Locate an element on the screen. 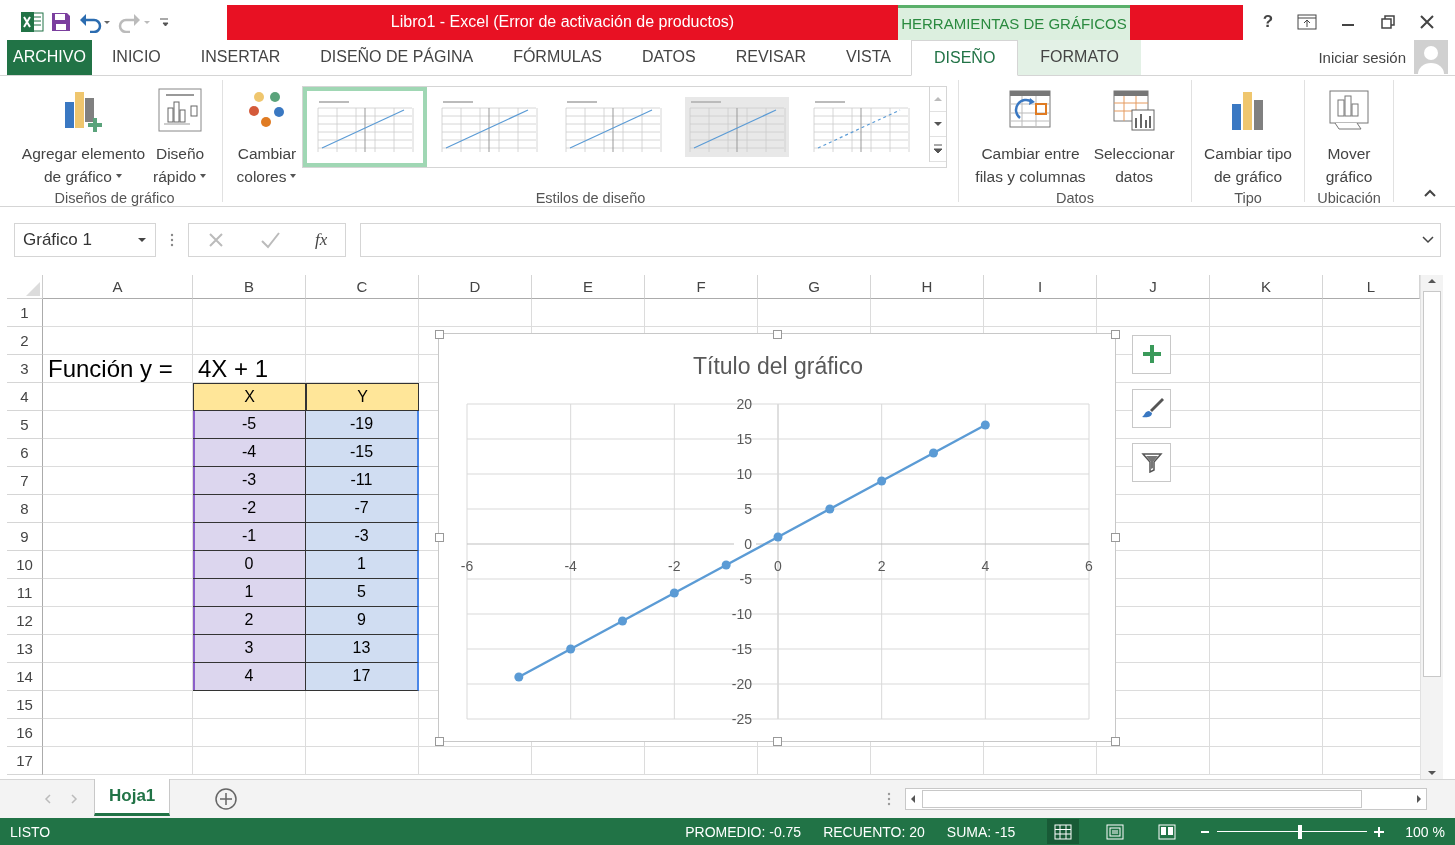 The height and width of the screenshot is (845, 1455). table-chart-icon is located at coordinates (1134, 109).